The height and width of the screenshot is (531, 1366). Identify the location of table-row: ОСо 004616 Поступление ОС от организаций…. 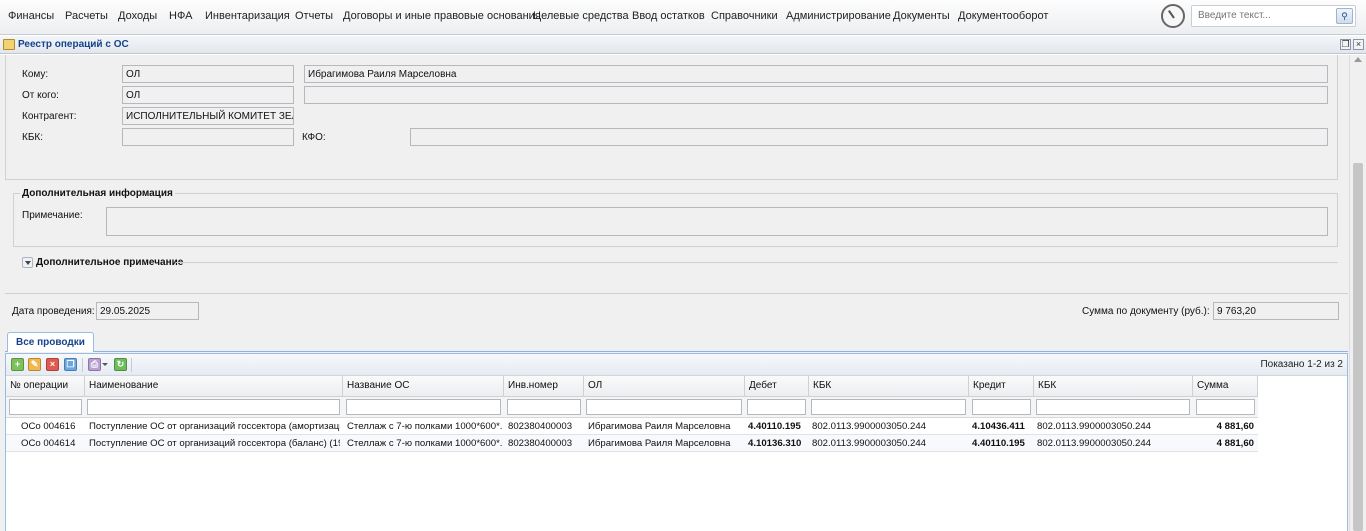
(632, 426).